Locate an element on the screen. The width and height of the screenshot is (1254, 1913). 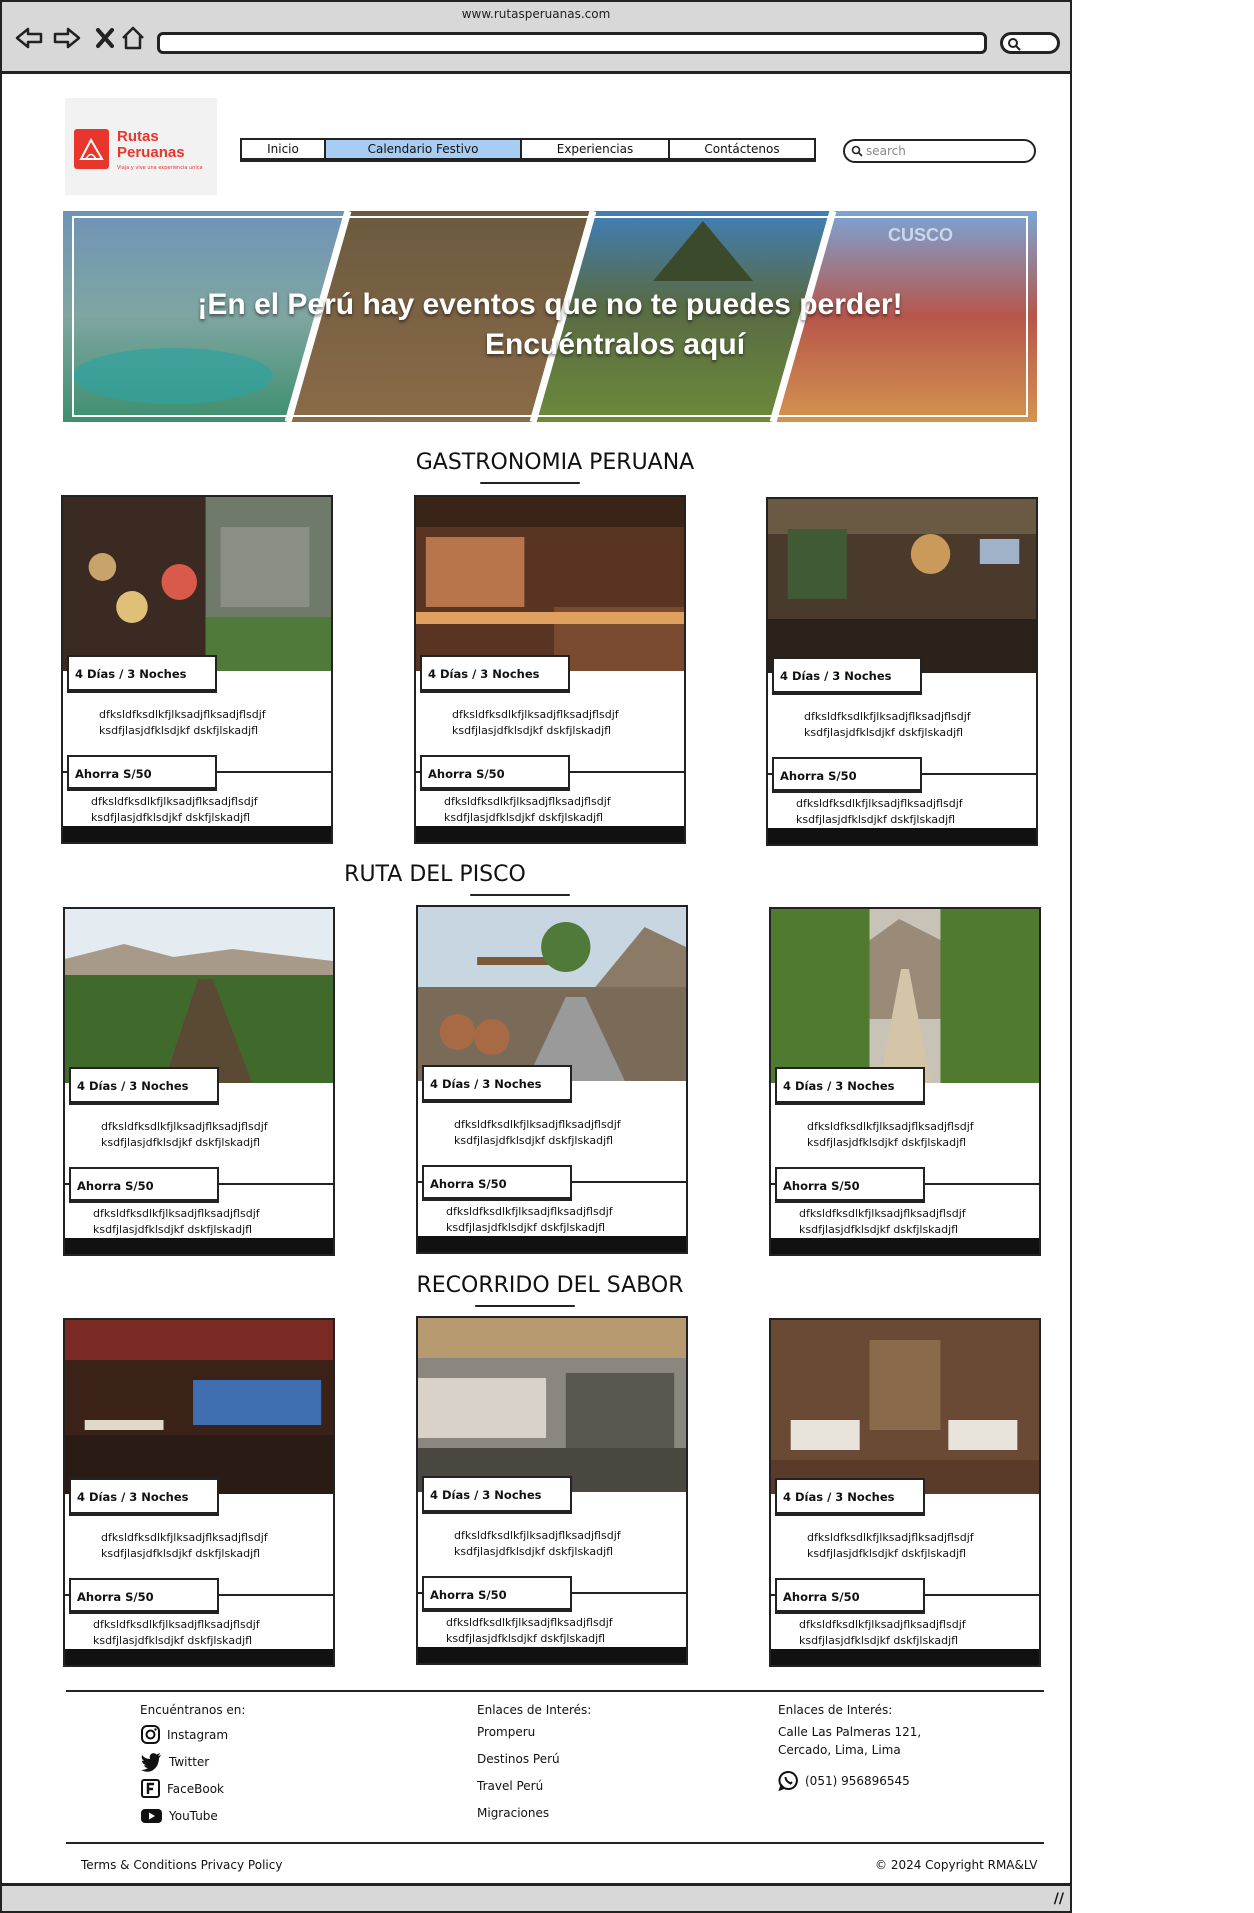
browser-url-title: www.rutasperuanas.com is located at coordinates (536, 14).